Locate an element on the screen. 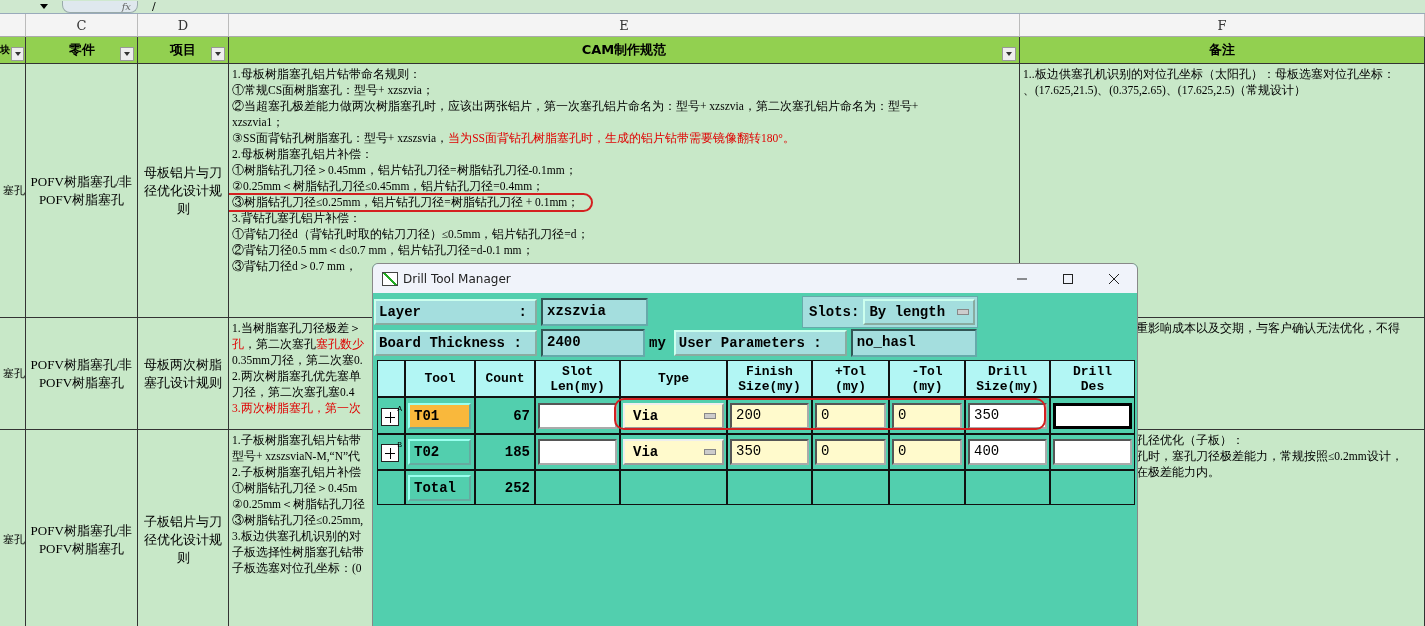 This screenshot has height=626, width=1425. cell-text-line: 3.背钻孔塞孔铝片补偿： is located at coordinates (296, 218).